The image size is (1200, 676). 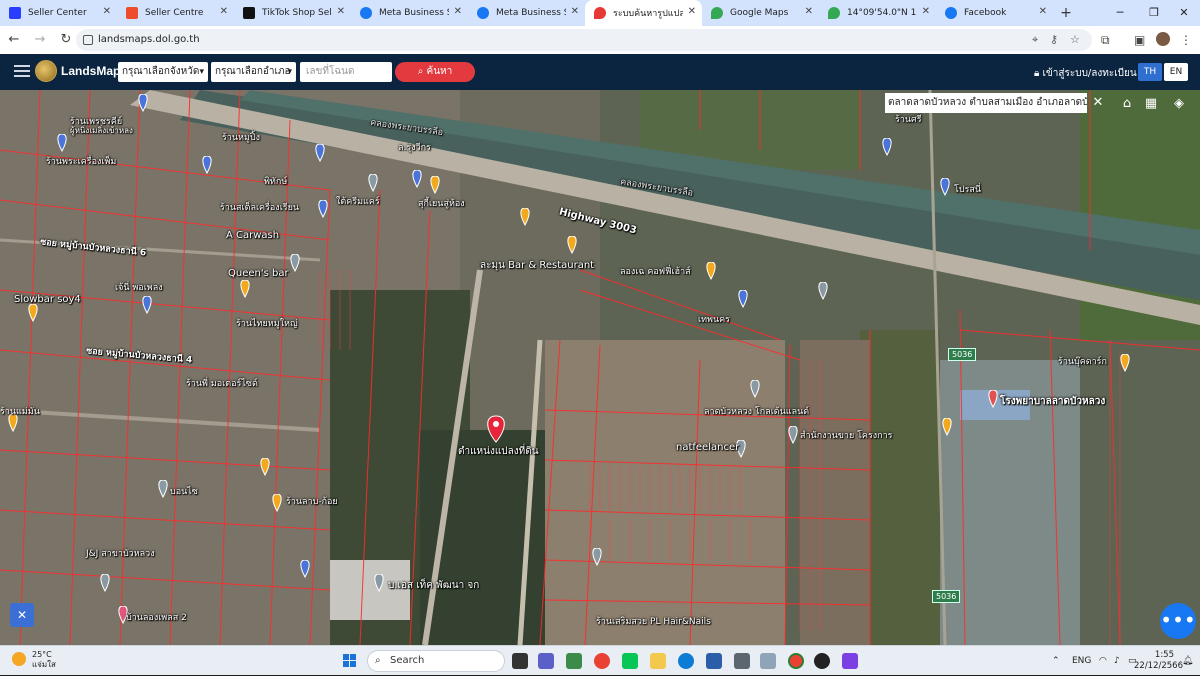 I want to click on district-select-value: กรุณาเลือกอำเภอ, so click(x=253, y=71).